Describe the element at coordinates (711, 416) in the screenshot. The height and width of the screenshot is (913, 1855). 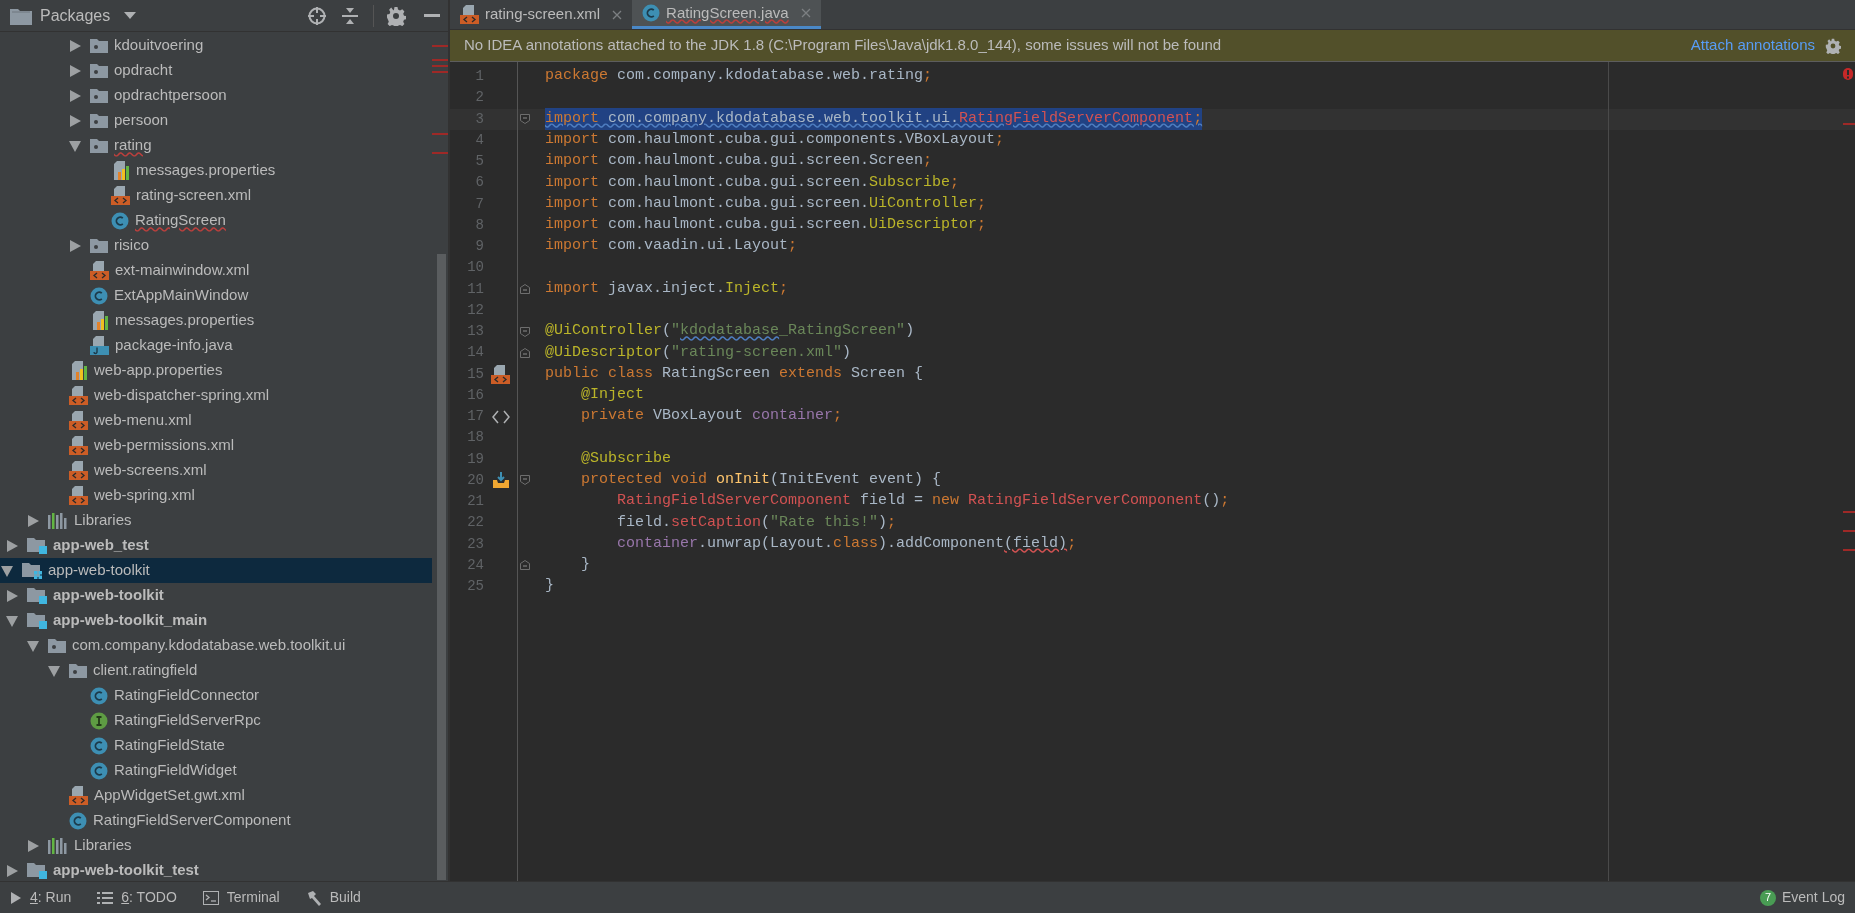
I see `code-line: private VBoxLayout container;` at that location.